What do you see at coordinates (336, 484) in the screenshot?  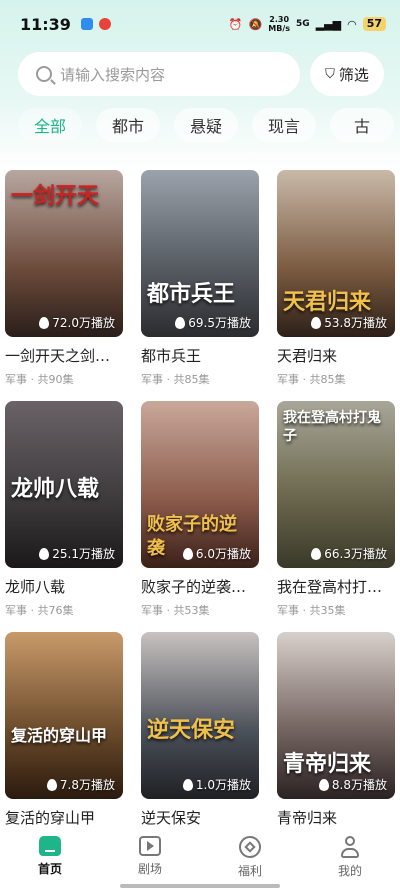 I see `drama-poster: 我在登高村打鬼子 66.3万播放` at bounding box center [336, 484].